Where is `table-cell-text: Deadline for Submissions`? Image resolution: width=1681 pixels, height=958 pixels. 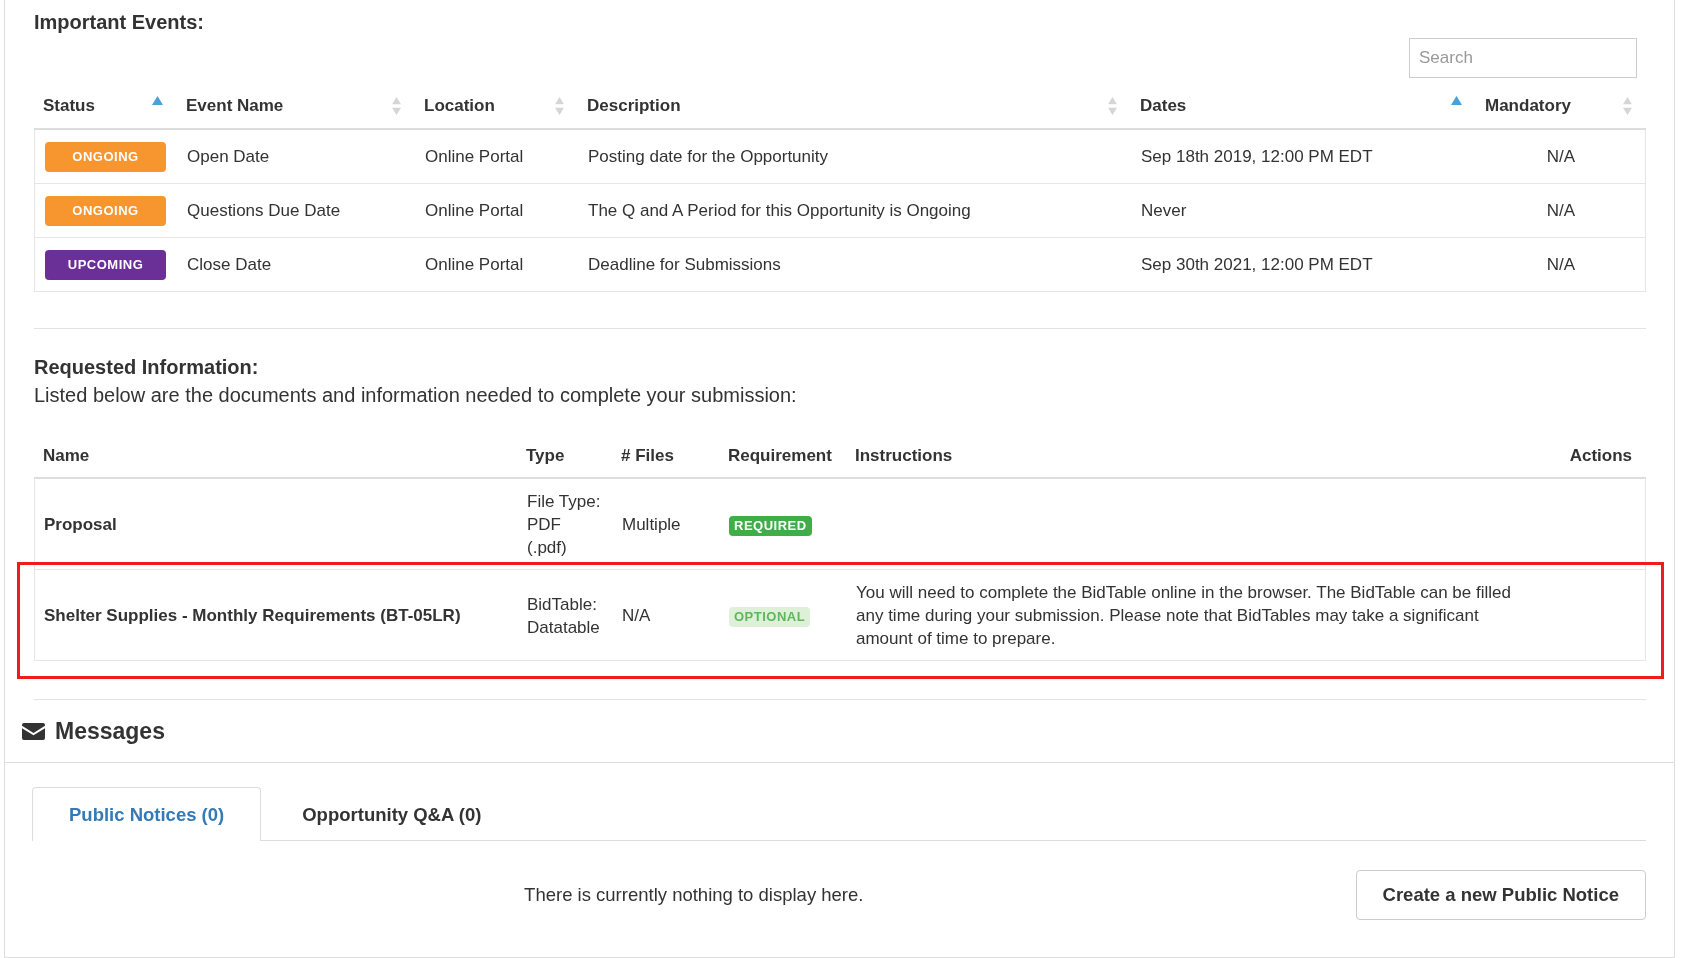
table-cell-text: Deadline for Submissions is located at coordinates (684, 265).